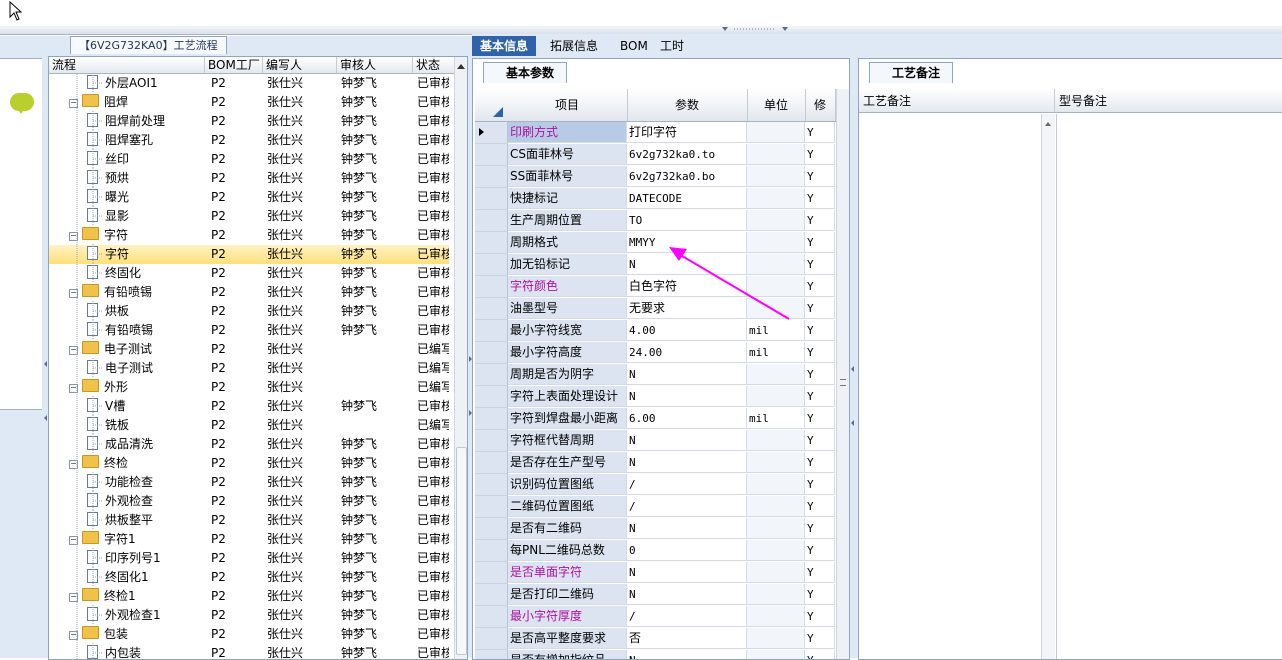 This screenshot has height=660, width=1282. Describe the element at coordinates (687, 352) in the screenshot. I see `parameter-value: 24.00` at that location.